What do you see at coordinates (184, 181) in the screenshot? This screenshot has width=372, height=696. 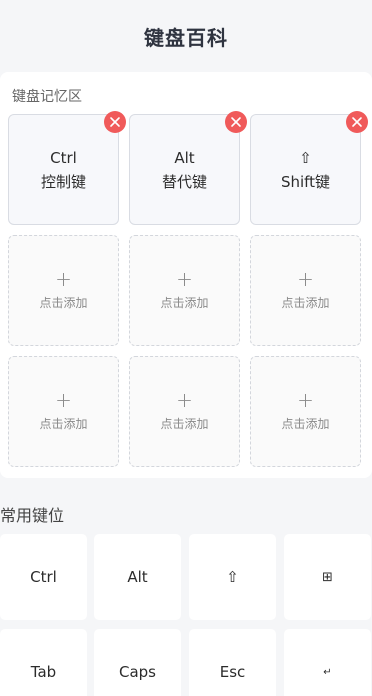 I see `memory-key-desc: 替代键` at bounding box center [184, 181].